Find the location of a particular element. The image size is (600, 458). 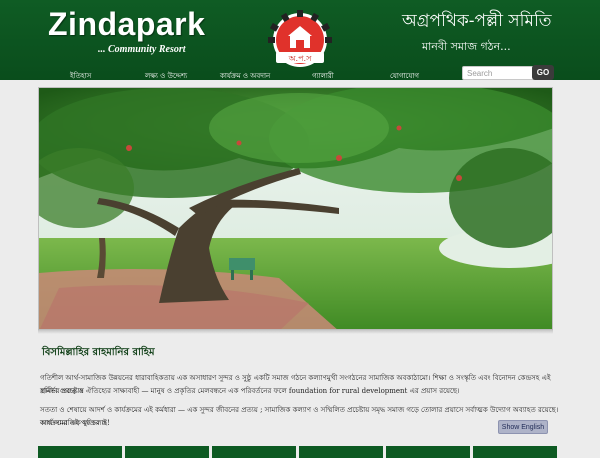

site-logo-title: Zindapark is located at coordinates (126, 24).